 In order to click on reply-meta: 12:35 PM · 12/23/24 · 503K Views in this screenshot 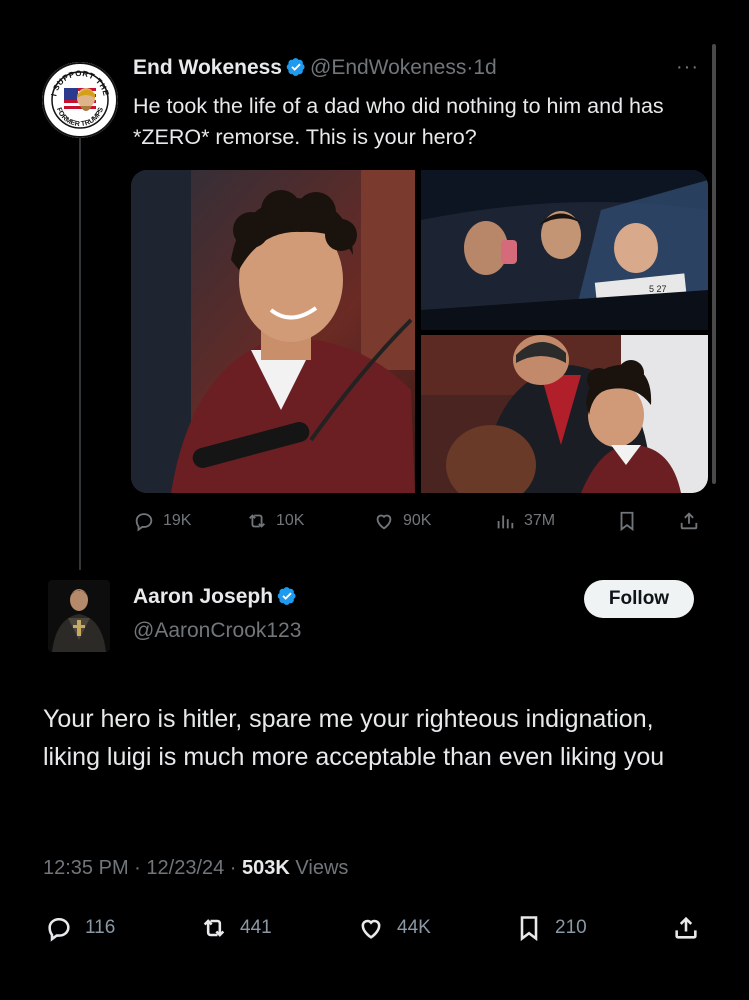, I will do `click(196, 868)`.